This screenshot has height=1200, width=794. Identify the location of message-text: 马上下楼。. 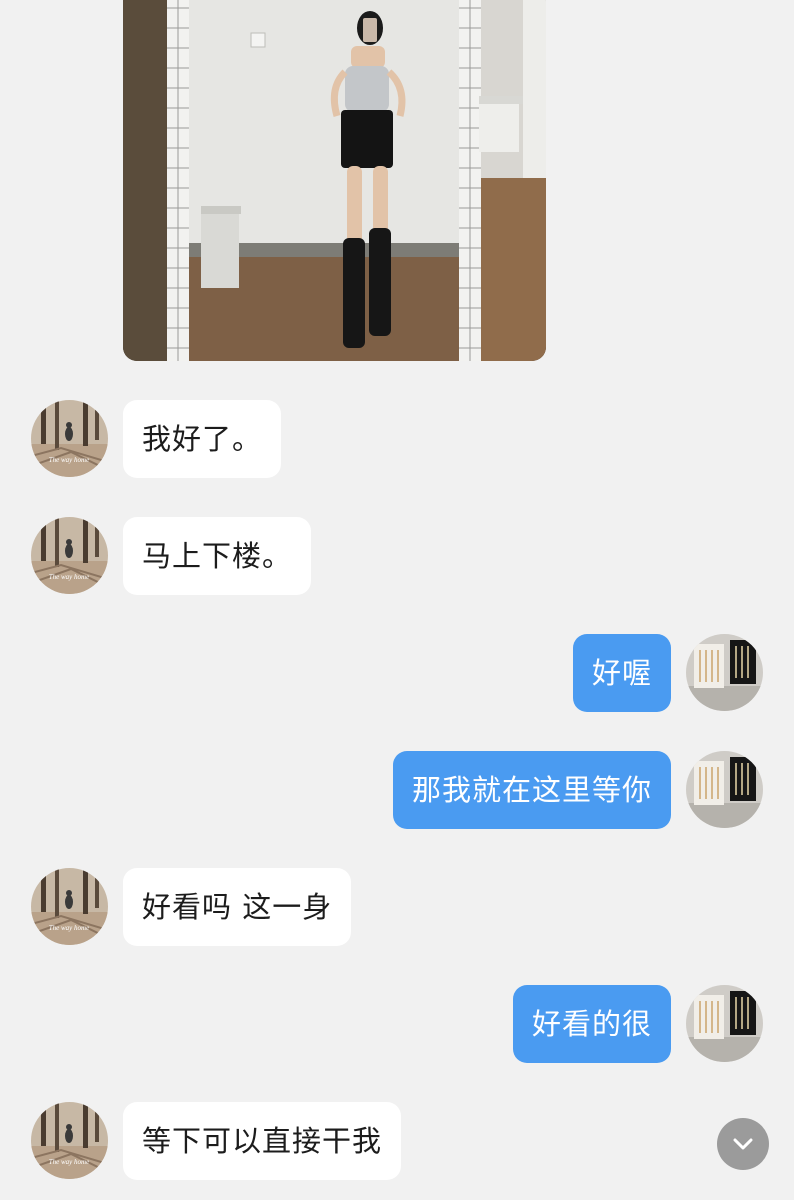
(217, 556).